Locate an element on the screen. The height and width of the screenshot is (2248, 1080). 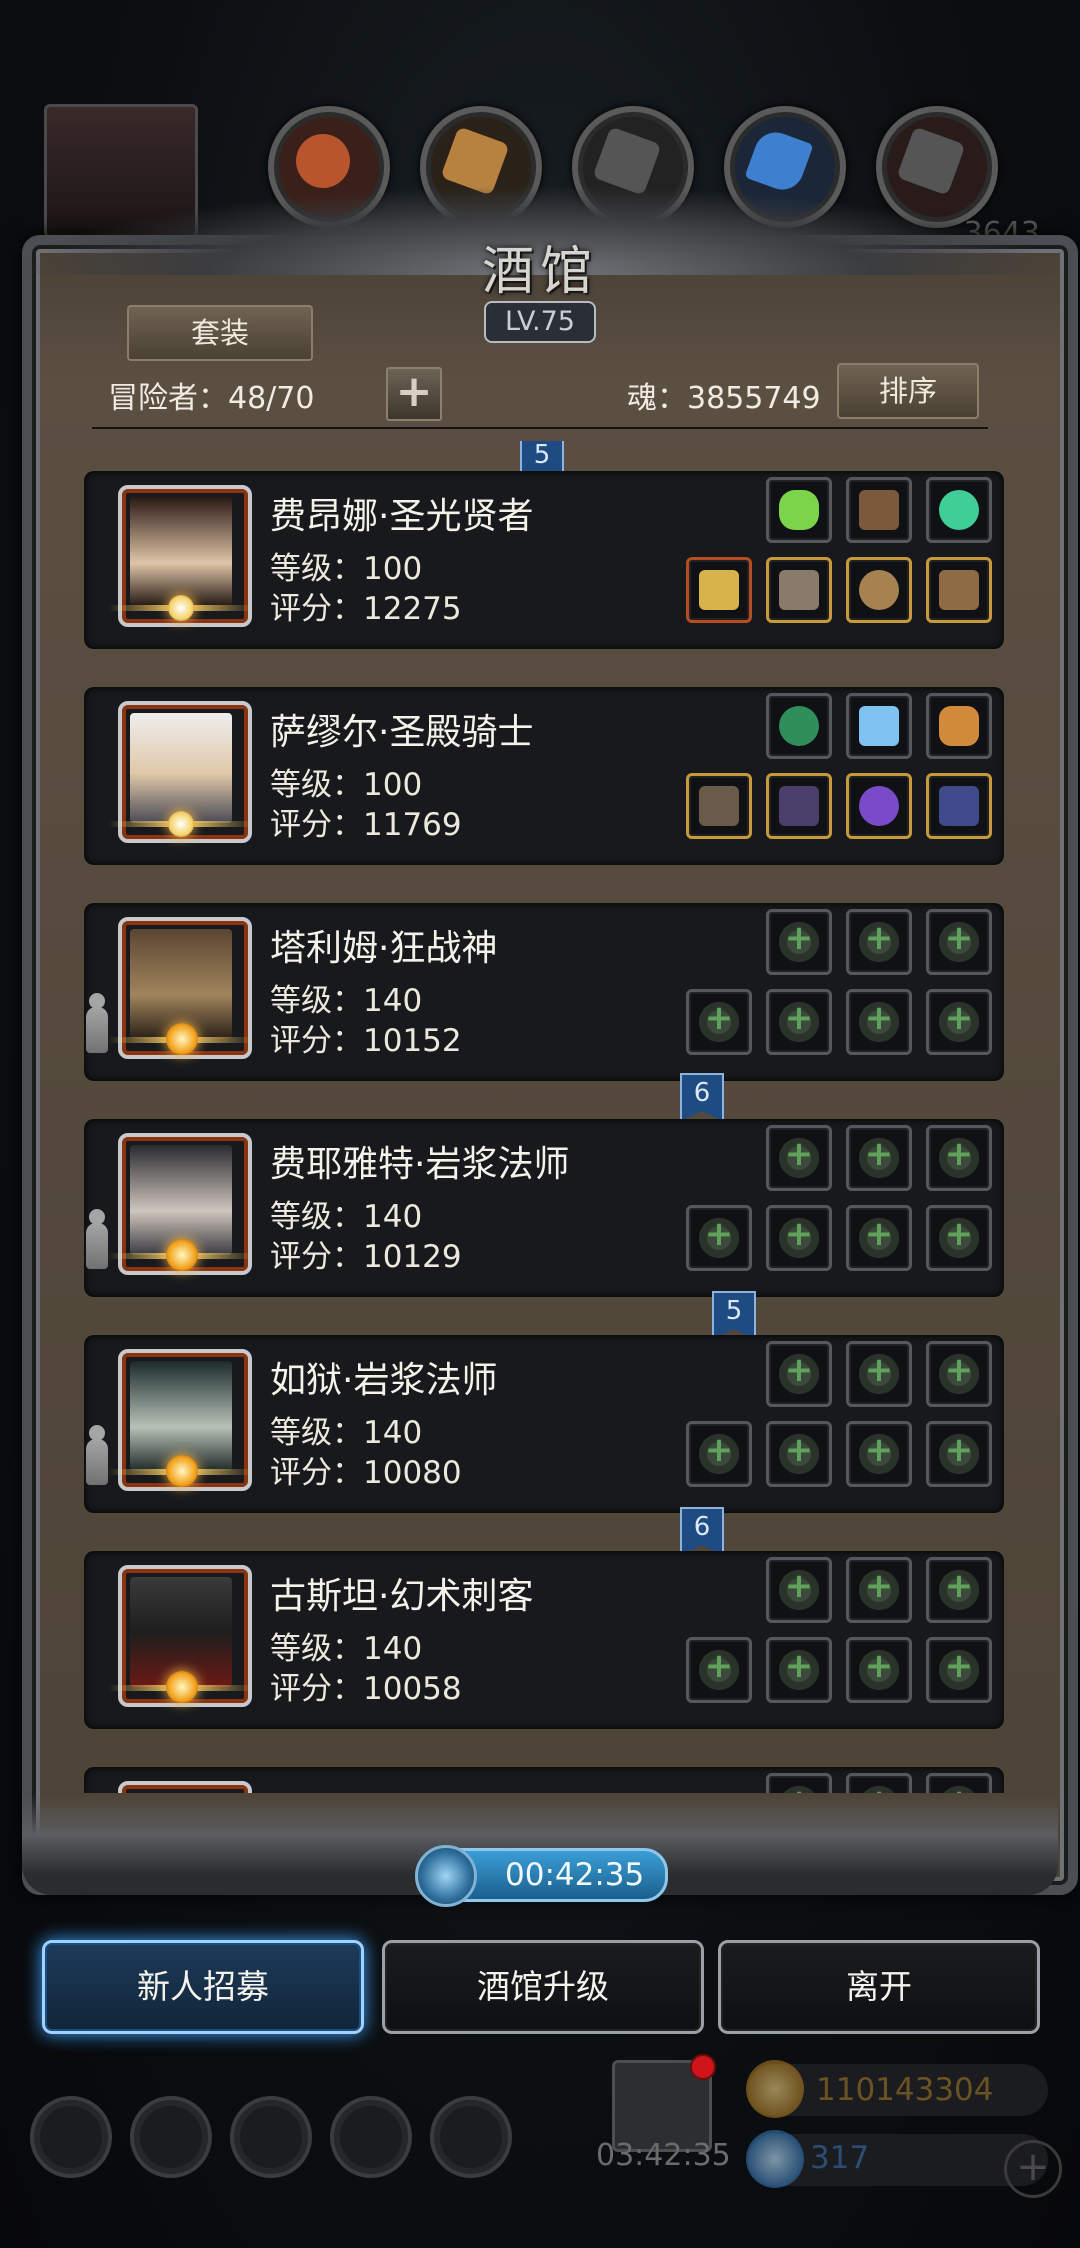
hero-card: 汉娜·火刑官 is located at coordinates (544, 1780).